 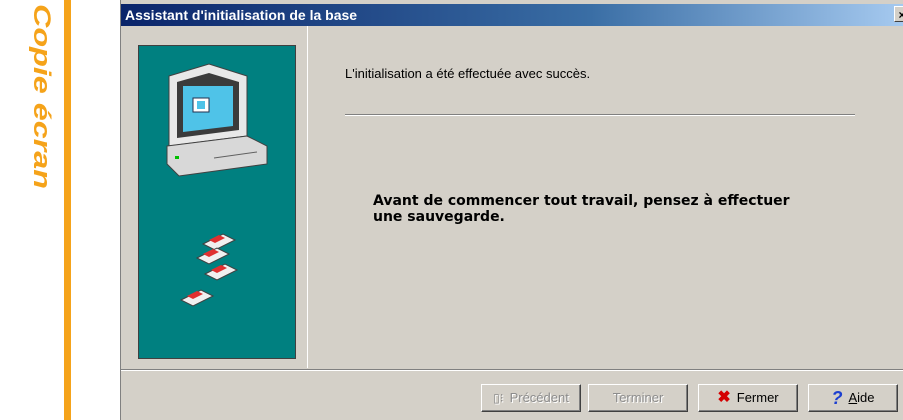 I want to click on dialog-title: Assistant d'initialisation de la base, so click(x=241, y=15).